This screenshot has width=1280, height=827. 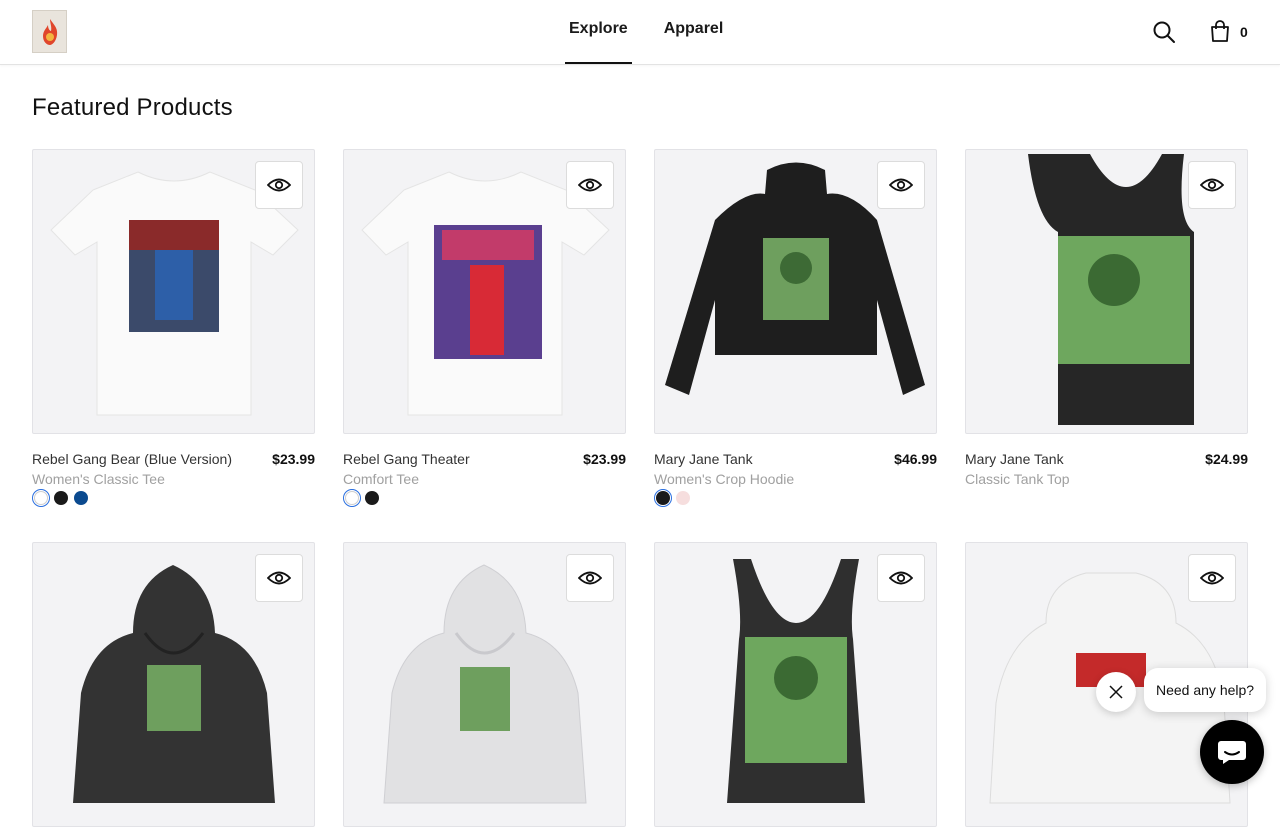 I want to click on page-title: Featured Products, so click(x=132, y=107).